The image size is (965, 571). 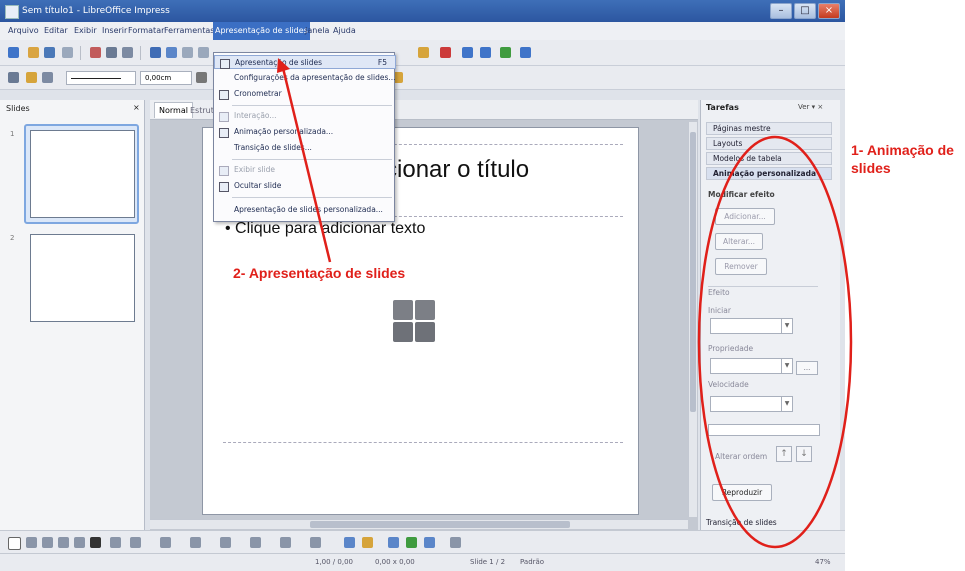 What do you see at coordinates (306, 165) in the screenshot?
I see `annotation-arrow-line` at bounding box center [306, 165].